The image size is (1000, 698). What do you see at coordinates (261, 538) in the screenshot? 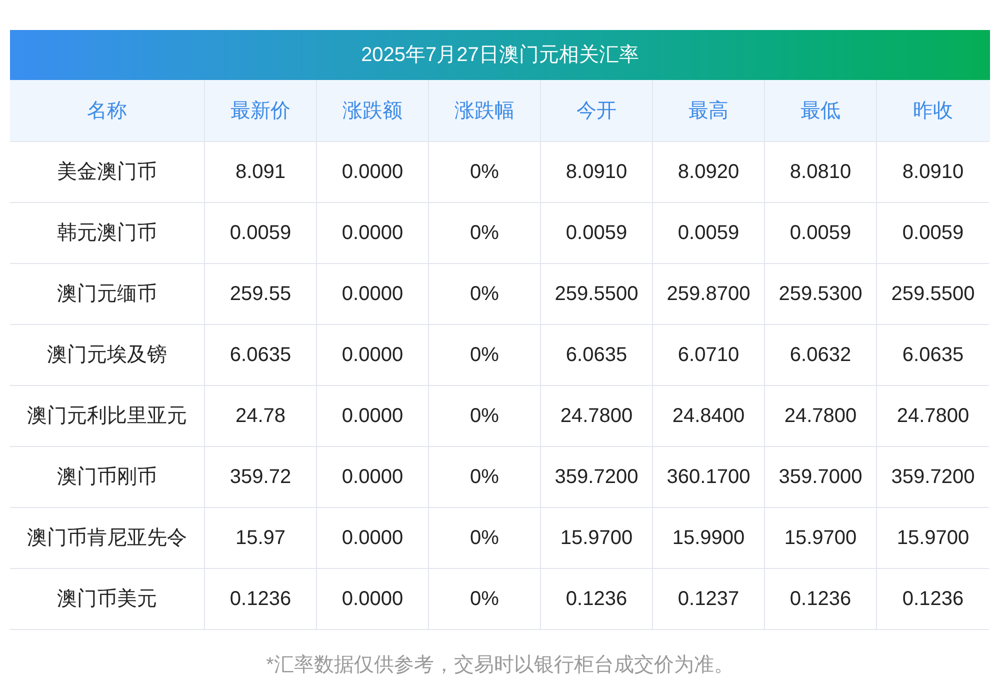
I see `table-cell: 15.97` at bounding box center [261, 538].